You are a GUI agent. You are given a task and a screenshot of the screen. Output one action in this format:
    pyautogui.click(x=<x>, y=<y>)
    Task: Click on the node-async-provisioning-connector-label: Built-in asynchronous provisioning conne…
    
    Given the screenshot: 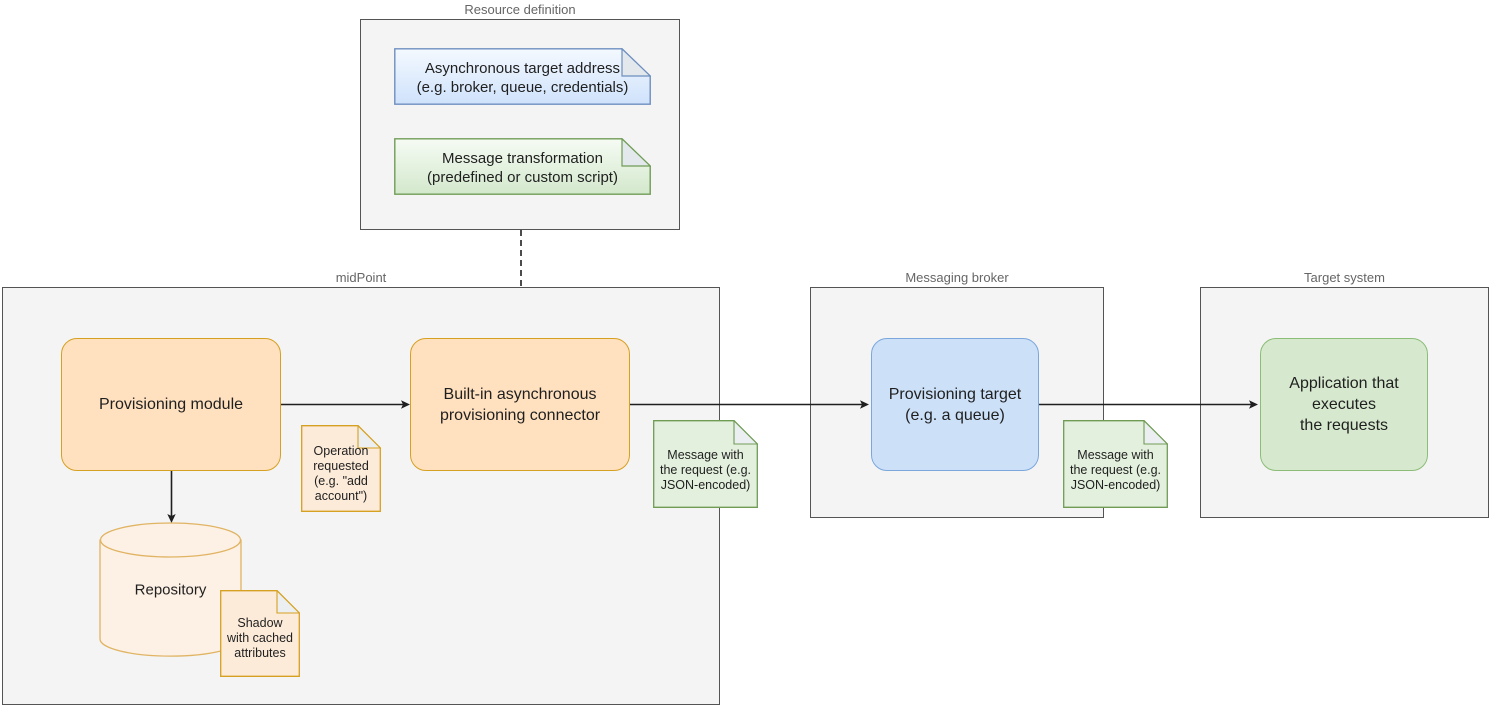 What is the action you would take?
    pyautogui.click(x=520, y=404)
    